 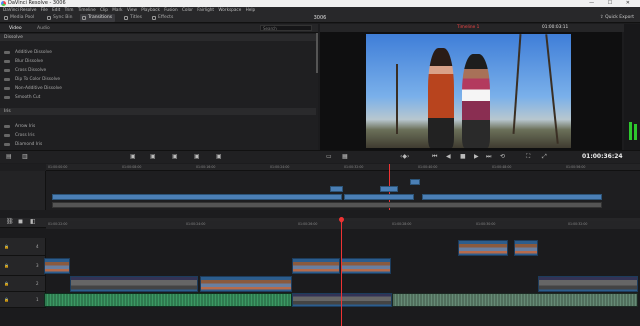 What do you see at coordinates (28, 97) in the screenshot?
I see `effect-label: Smooth Cut` at bounding box center [28, 97].